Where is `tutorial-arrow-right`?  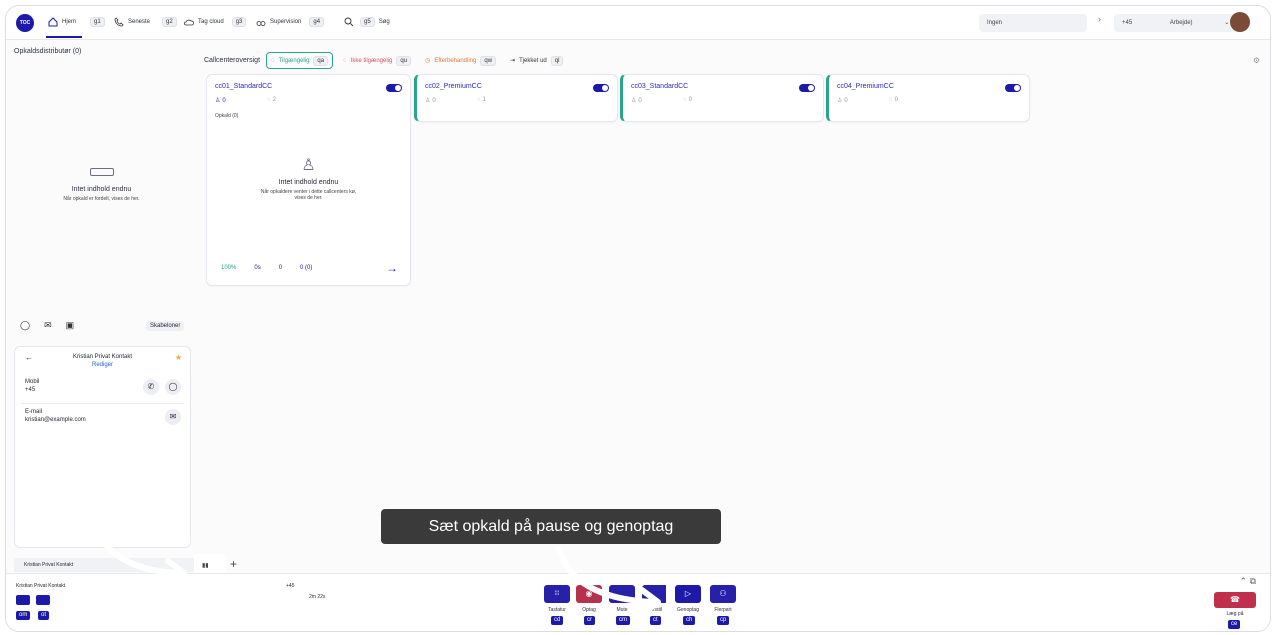 tutorial-arrow-right is located at coordinates (608, 580).